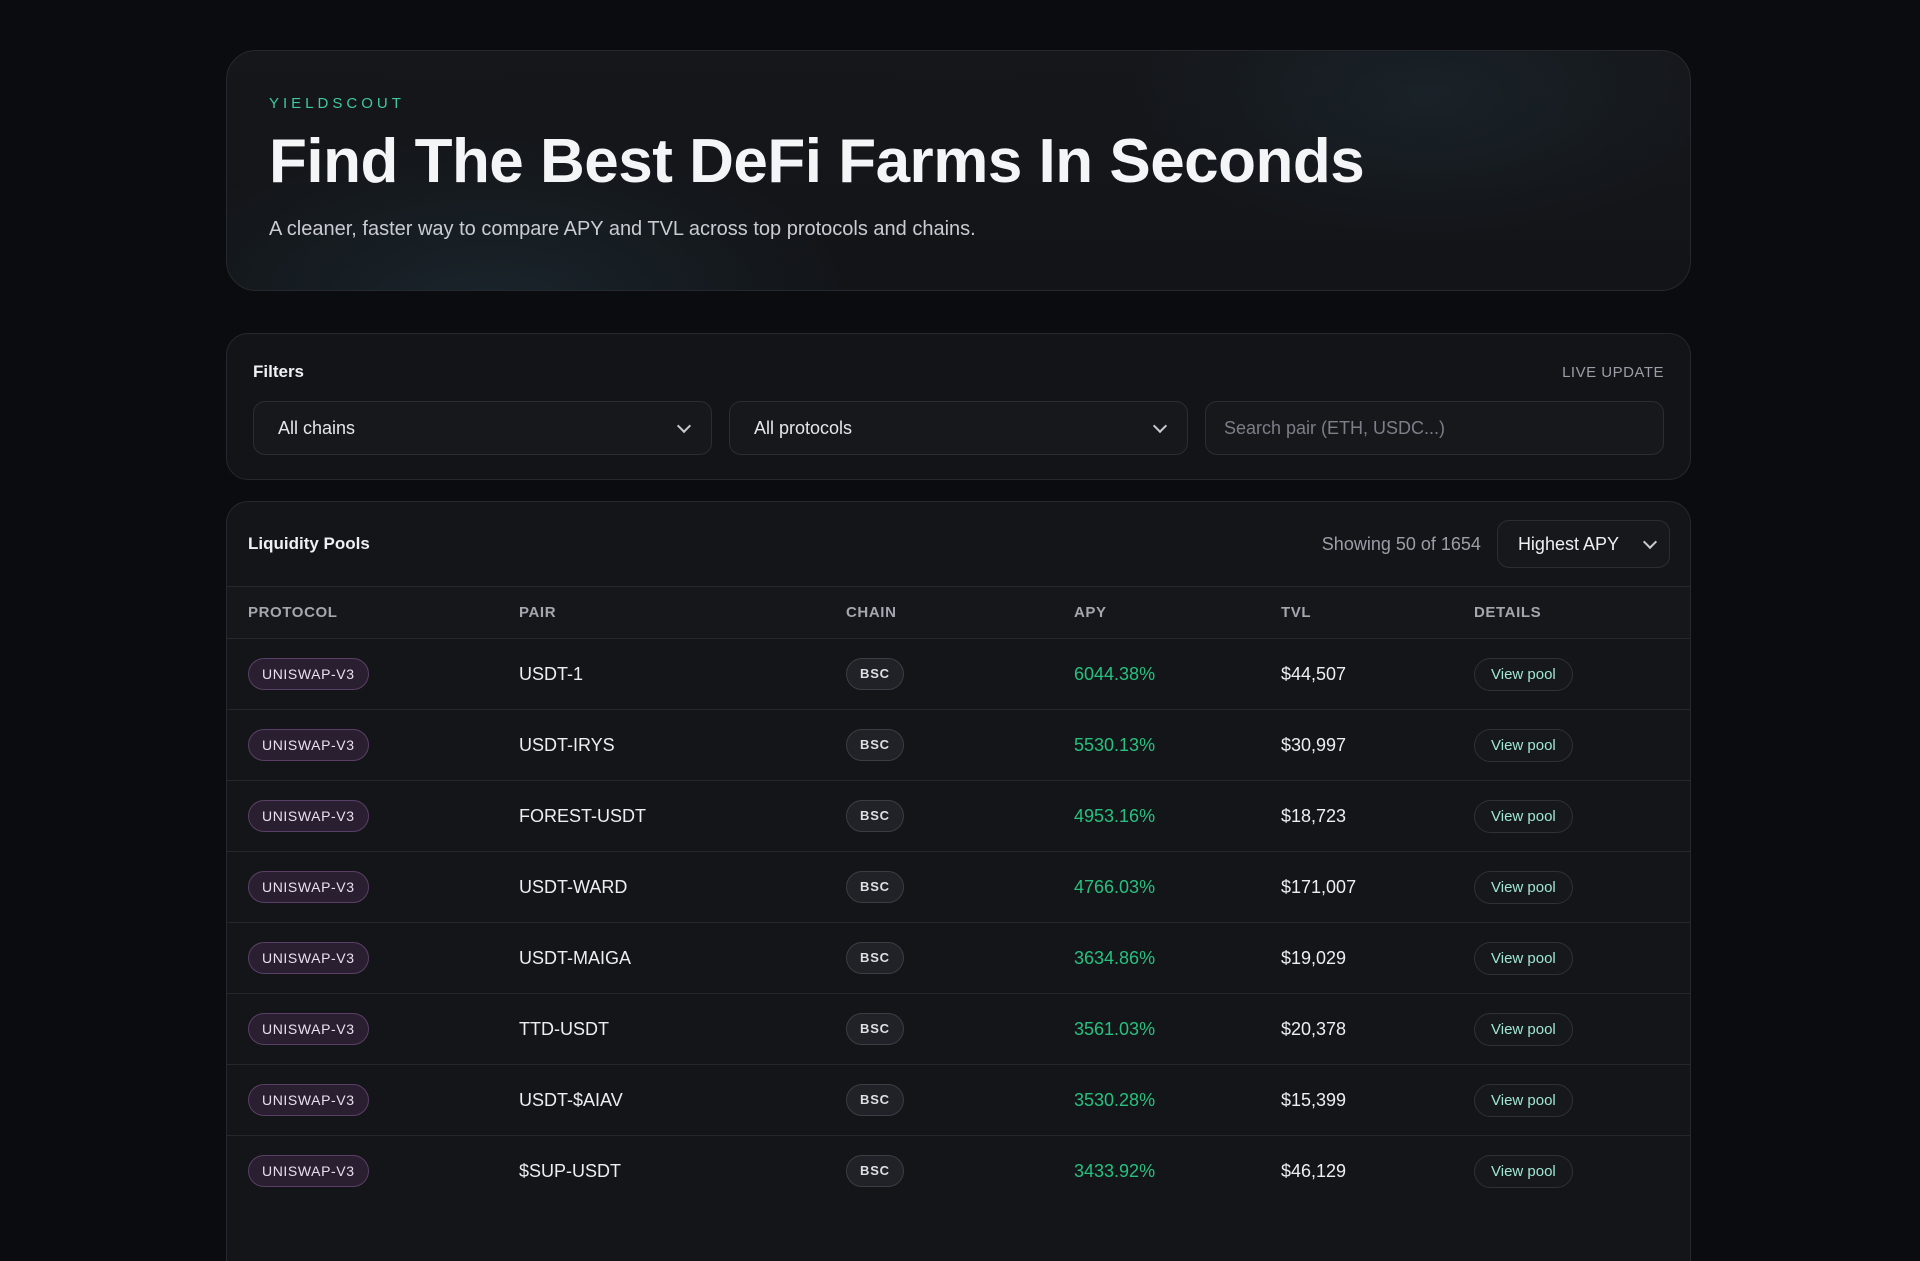  Describe the element at coordinates (567, 744) in the screenshot. I see `pair-name: USDT-IRYS` at that location.